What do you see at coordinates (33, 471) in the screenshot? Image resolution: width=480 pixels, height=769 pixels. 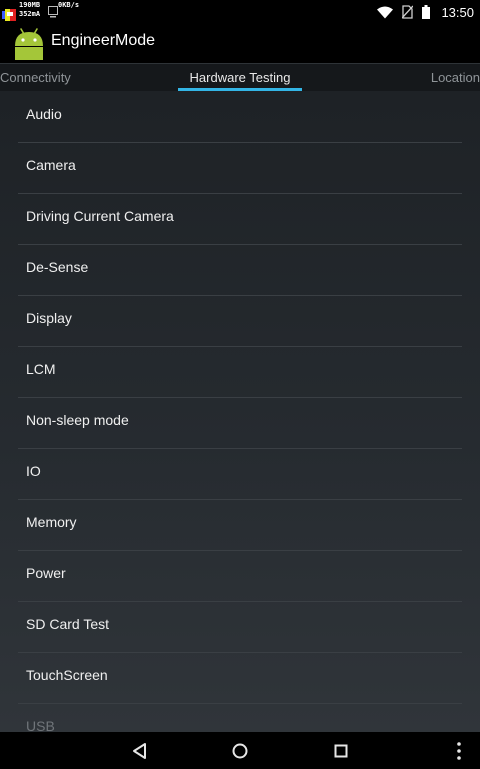 I see `list-item-label: IO` at bounding box center [33, 471].